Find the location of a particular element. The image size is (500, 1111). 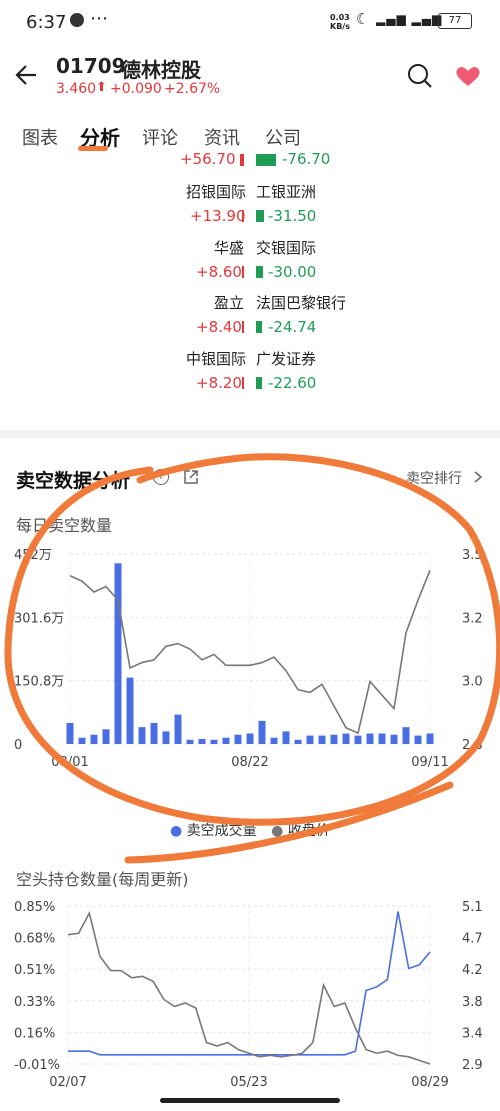

sell-broker-name: 工银亚洲 is located at coordinates (286, 192).